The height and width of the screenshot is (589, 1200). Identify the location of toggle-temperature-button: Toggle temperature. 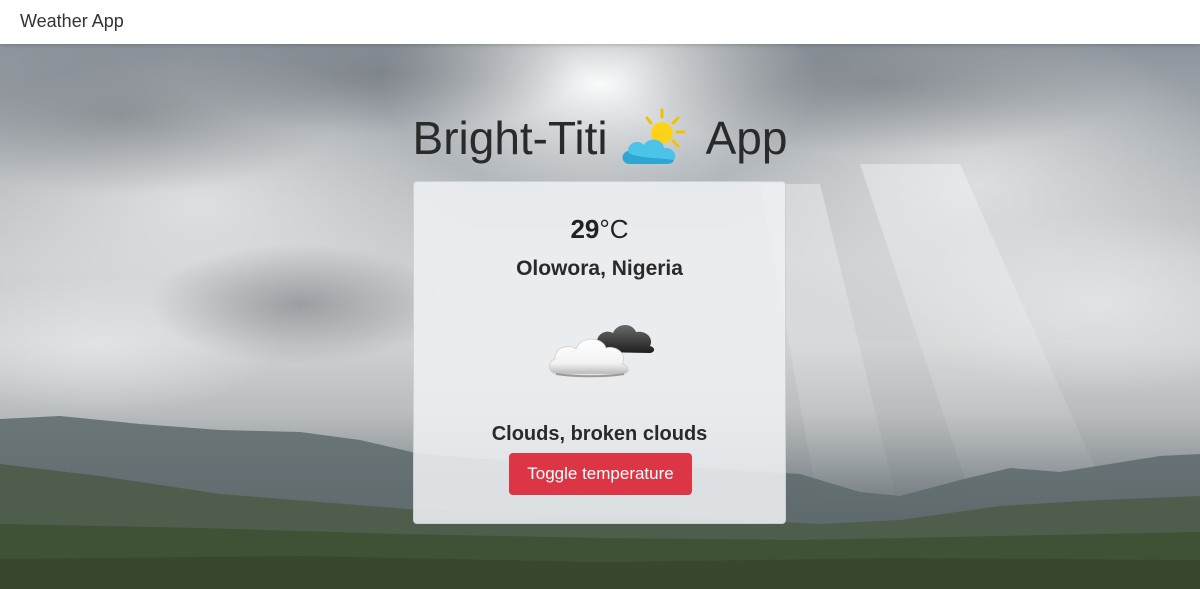
(600, 474).